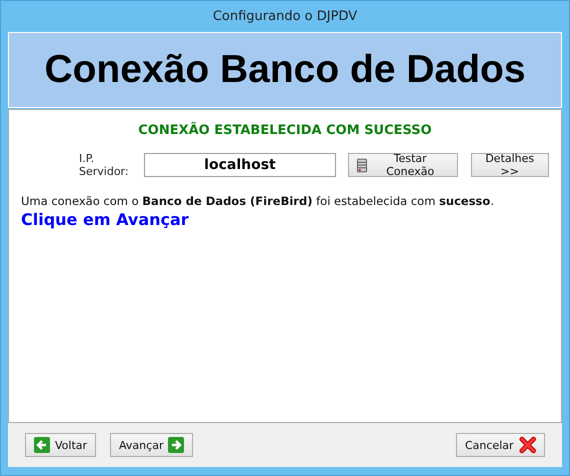  I want to click on status-text: CONEXÃO ESTABELECIDA COM SUCESSO, so click(285, 130).